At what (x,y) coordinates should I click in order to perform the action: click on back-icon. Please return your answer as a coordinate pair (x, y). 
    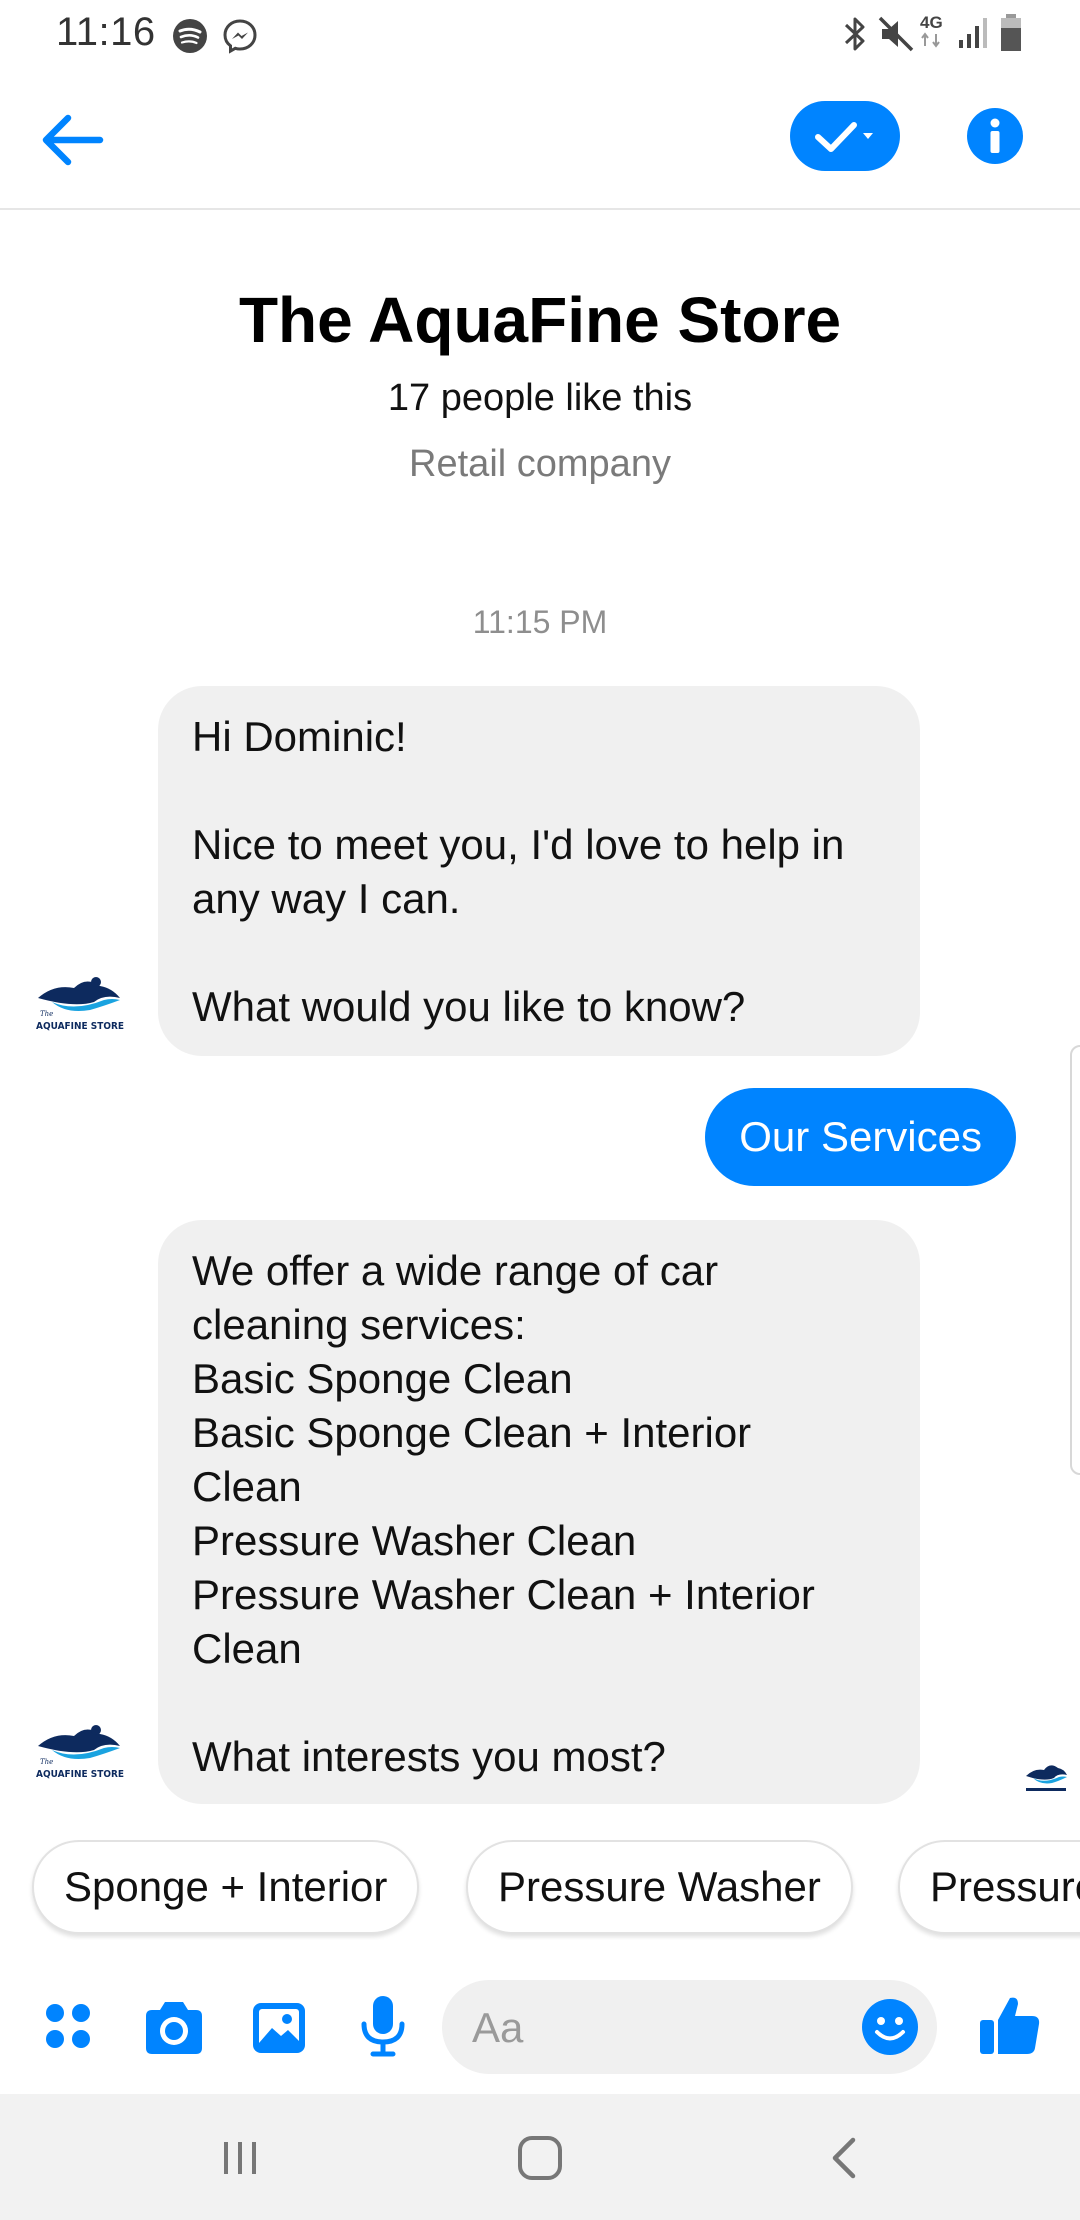
    Looking at the image, I should click on (844, 2158).